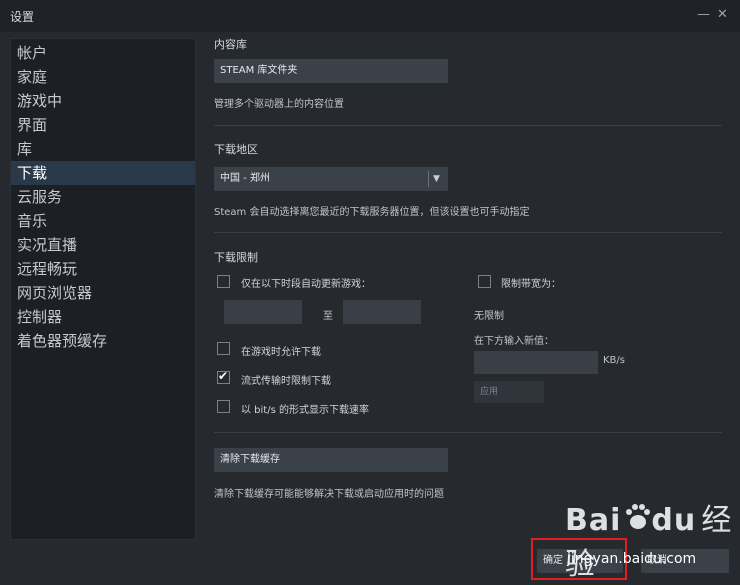 The image size is (740, 585). What do you see at coordinates (103, 245) in the screenshot?
I see `sidebar-item-broadcasting: 实况直播` at bounding box center [103, 245].